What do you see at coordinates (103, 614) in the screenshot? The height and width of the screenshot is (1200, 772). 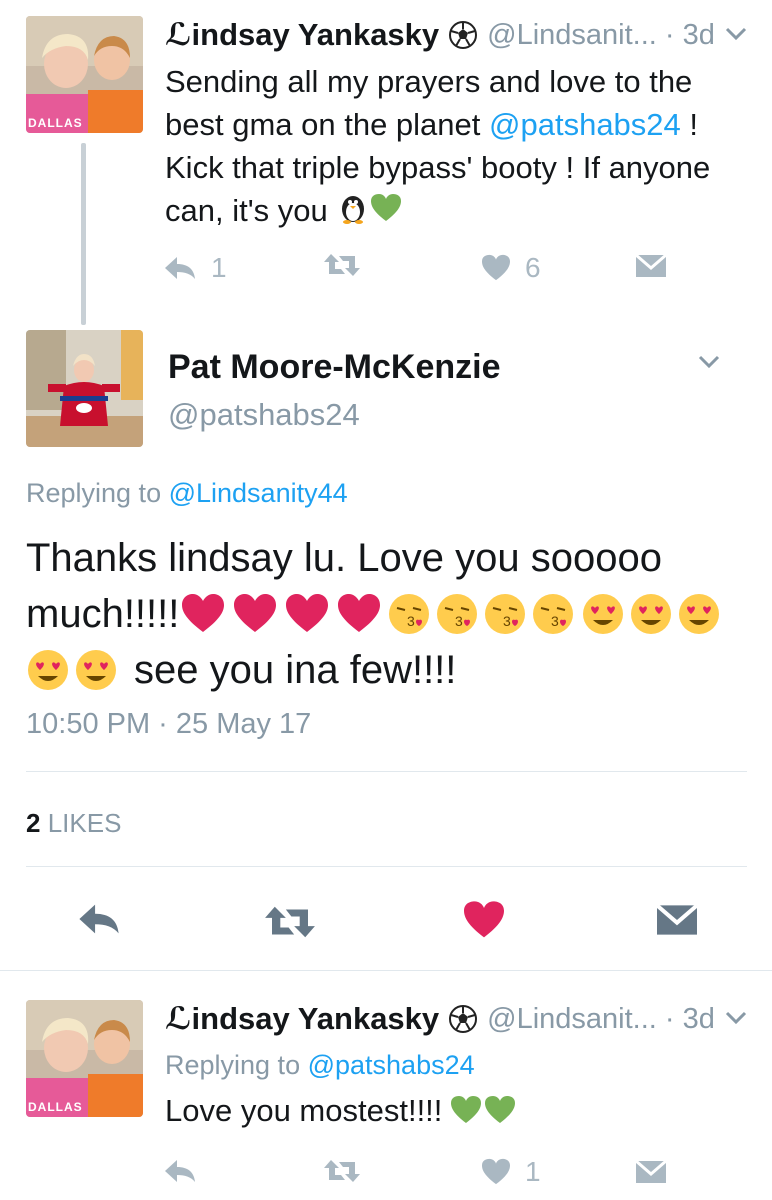 I see `tweet-text-part: much!!!!!` at bounding box center [103, 614].